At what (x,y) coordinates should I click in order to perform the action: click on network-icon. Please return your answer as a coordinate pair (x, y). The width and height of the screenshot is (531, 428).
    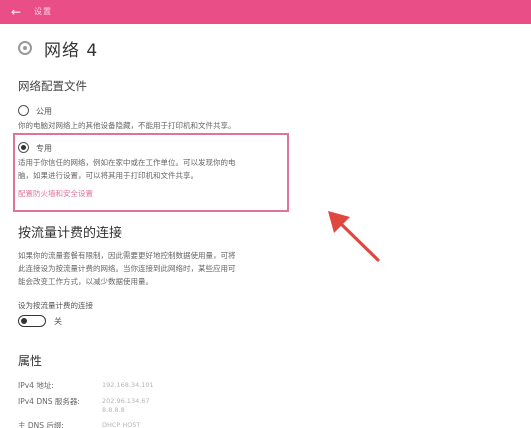
    Looking at the image, I should click on (25, 48).